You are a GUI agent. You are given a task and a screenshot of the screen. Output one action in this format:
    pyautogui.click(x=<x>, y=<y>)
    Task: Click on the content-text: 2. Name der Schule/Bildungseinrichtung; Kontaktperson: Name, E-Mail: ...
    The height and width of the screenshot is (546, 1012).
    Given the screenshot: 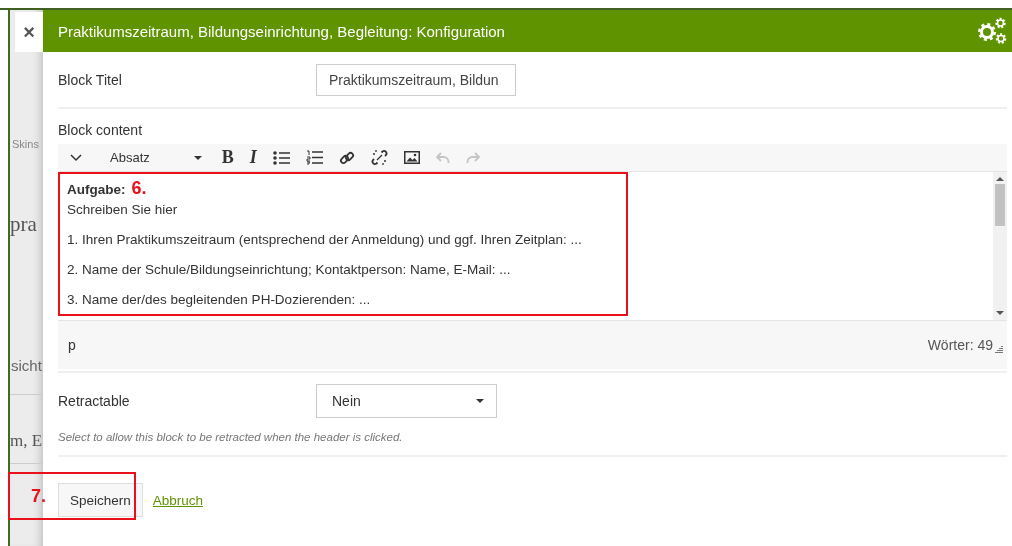 What is the action you would take?
    pyautogui.click(x=289, y=270)
    